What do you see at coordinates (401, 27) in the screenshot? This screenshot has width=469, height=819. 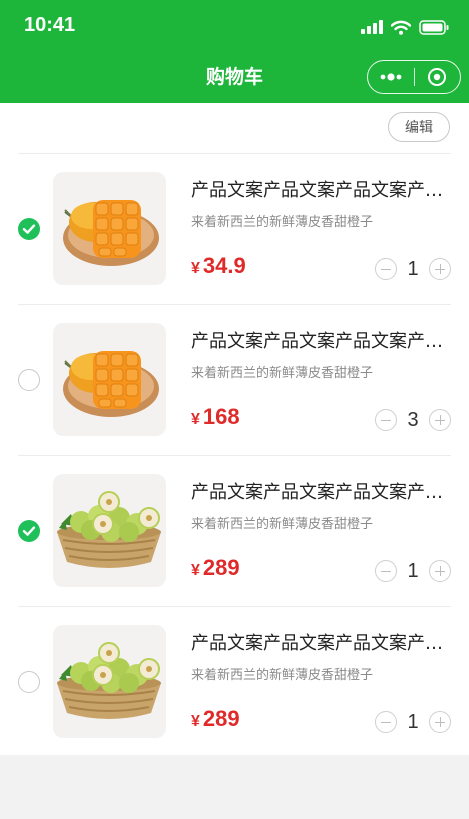 I see `wifi-icon` at bounding box center [401, 27].